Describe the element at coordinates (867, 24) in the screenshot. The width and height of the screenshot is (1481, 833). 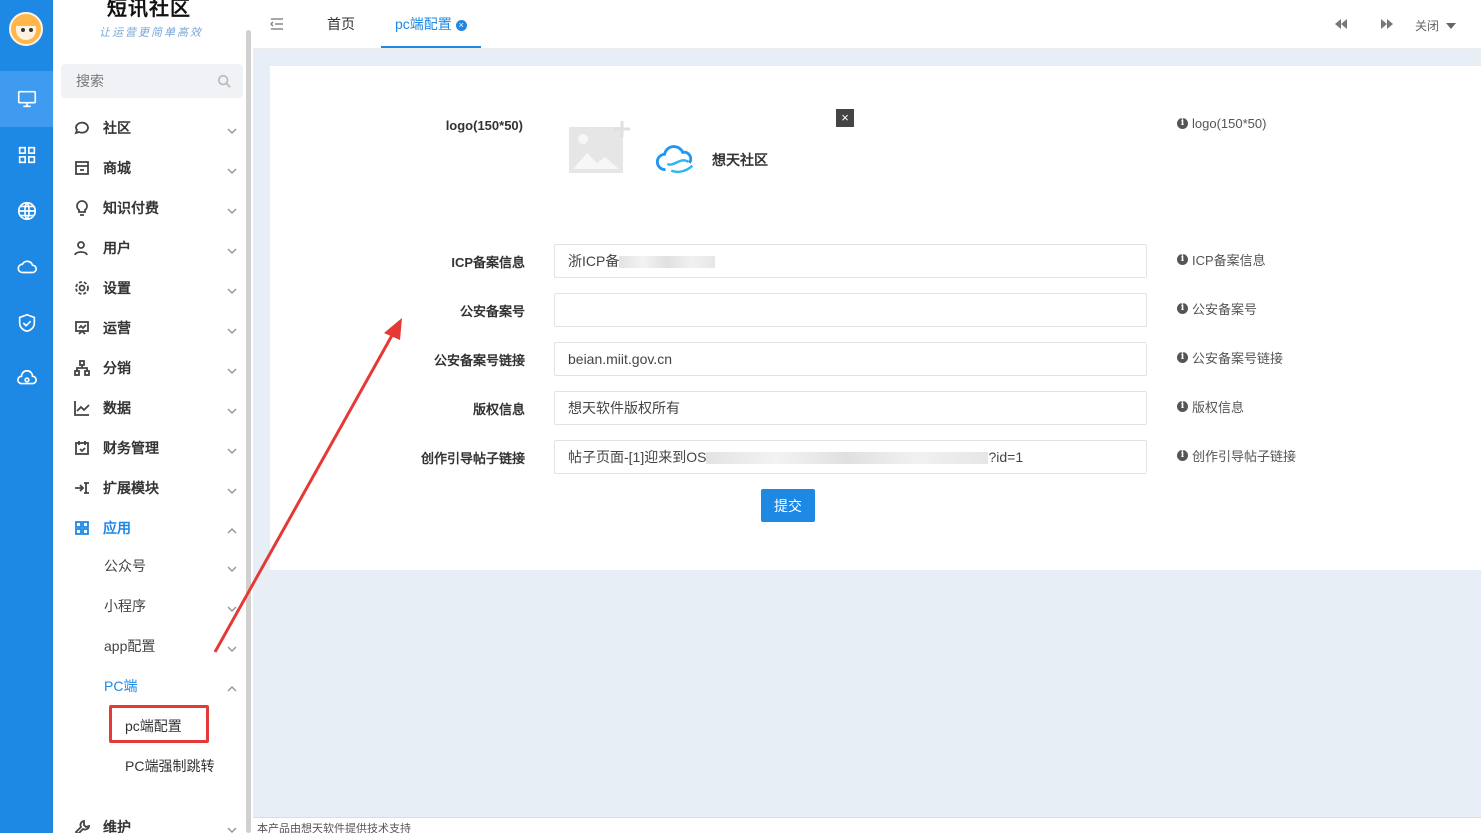
I see `top-bar: 首页 pc端配置 × 关闭` at that location.